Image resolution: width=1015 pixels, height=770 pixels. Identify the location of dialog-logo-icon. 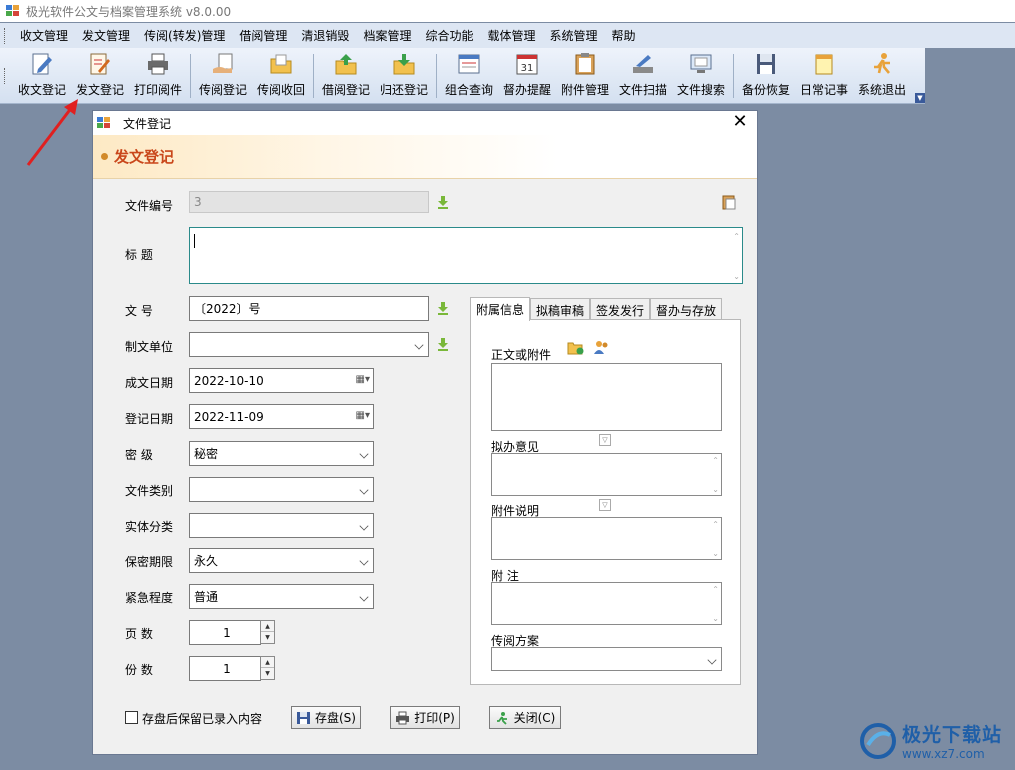
(104, 123).